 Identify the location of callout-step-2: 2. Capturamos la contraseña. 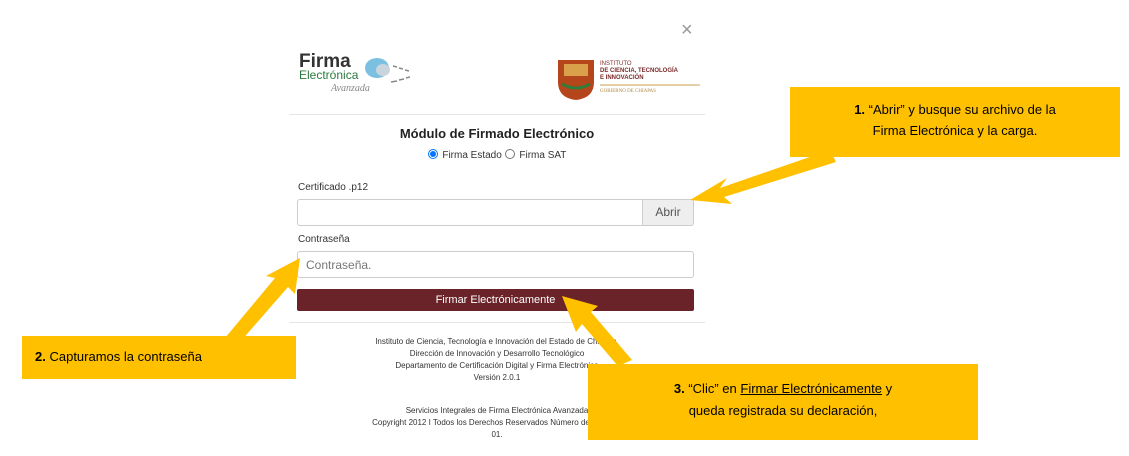
(159, 357).